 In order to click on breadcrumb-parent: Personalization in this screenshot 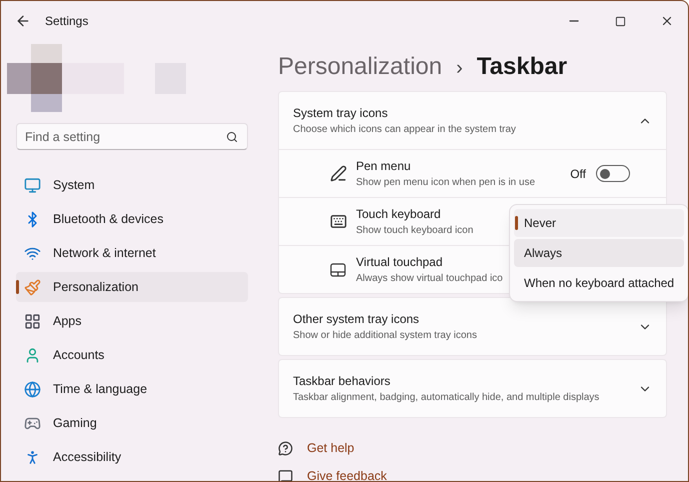, I will do `click(360, 67)`.